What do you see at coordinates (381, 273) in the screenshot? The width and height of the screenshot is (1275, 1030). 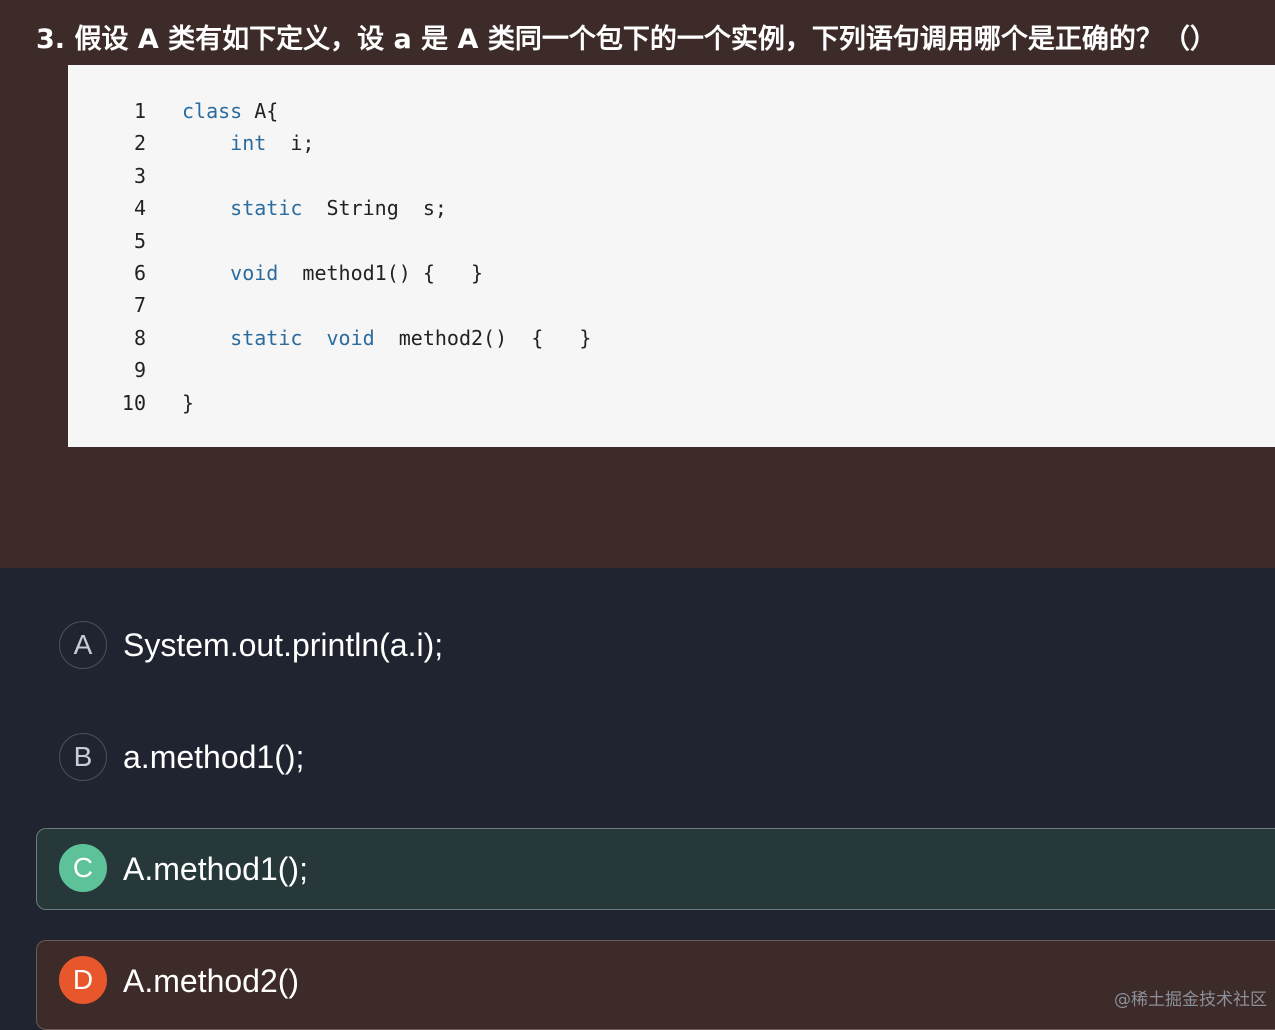 I see `code-token: method1() { }` at bounding box center [381, 273].